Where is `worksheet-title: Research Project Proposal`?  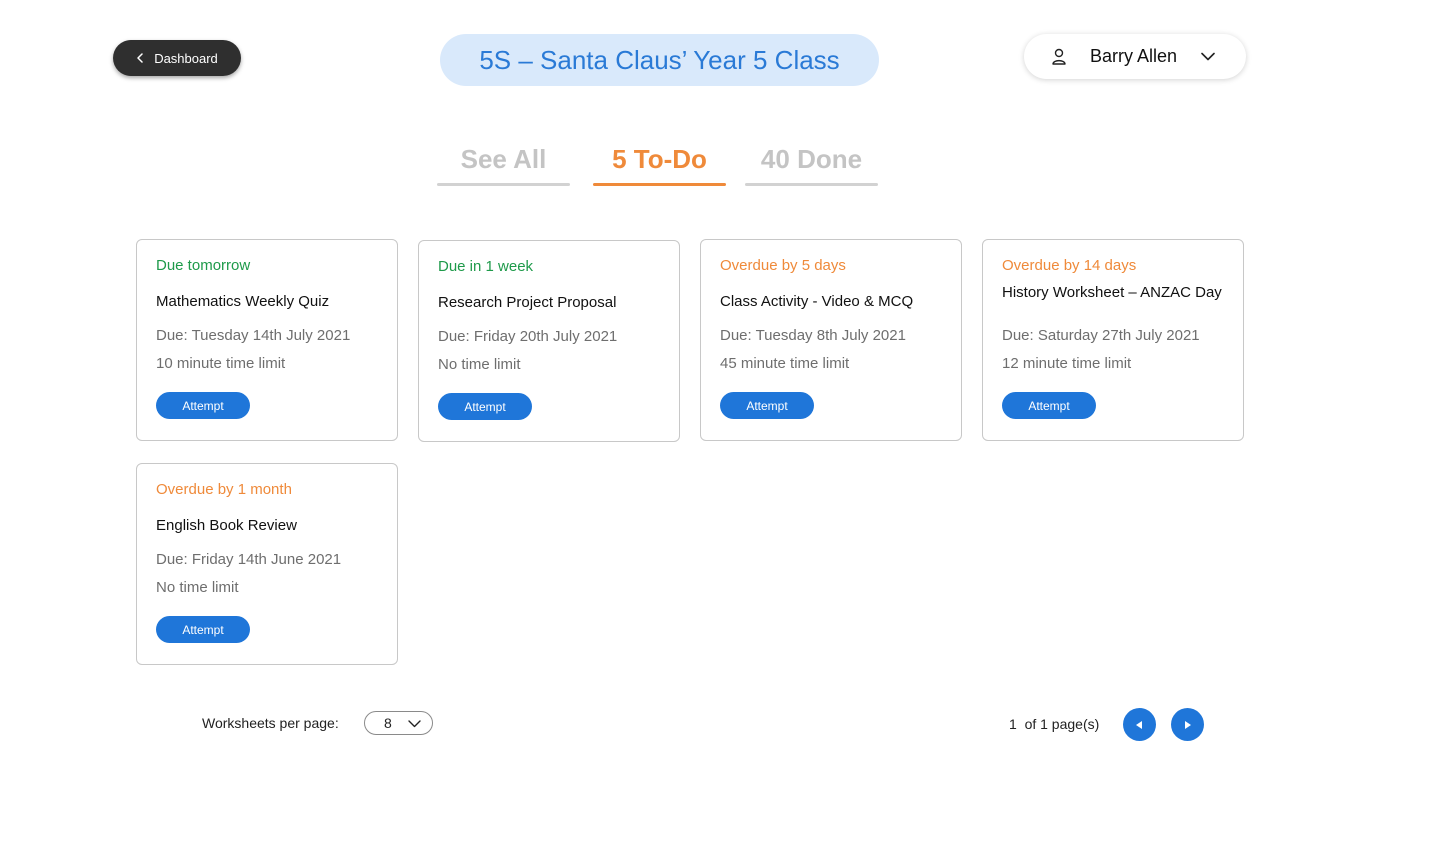
worksheet-title: Research Project Proposal is located at coordinates (527, 302).